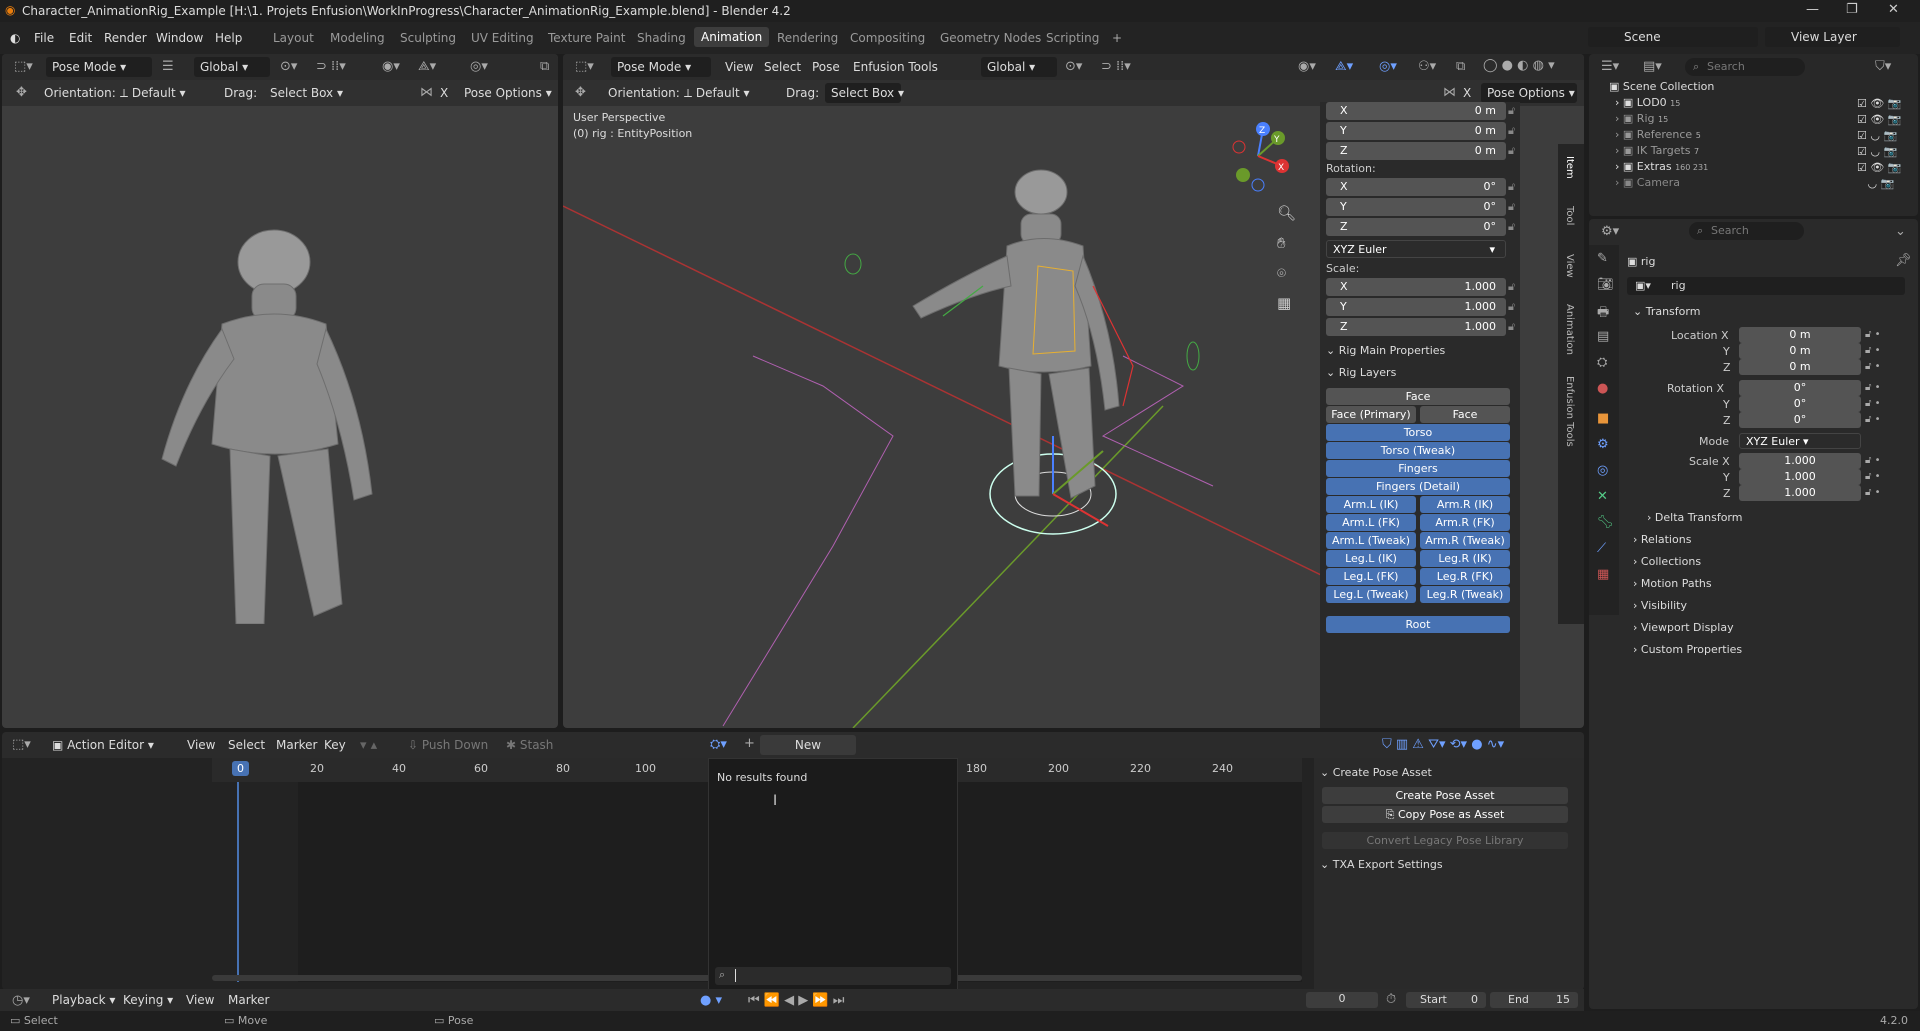  What do you see at coordinates (1666, 311) in the screenshot?
I see `transform-section-header: ⌄ Transform` at bounding box center [1666, 311].